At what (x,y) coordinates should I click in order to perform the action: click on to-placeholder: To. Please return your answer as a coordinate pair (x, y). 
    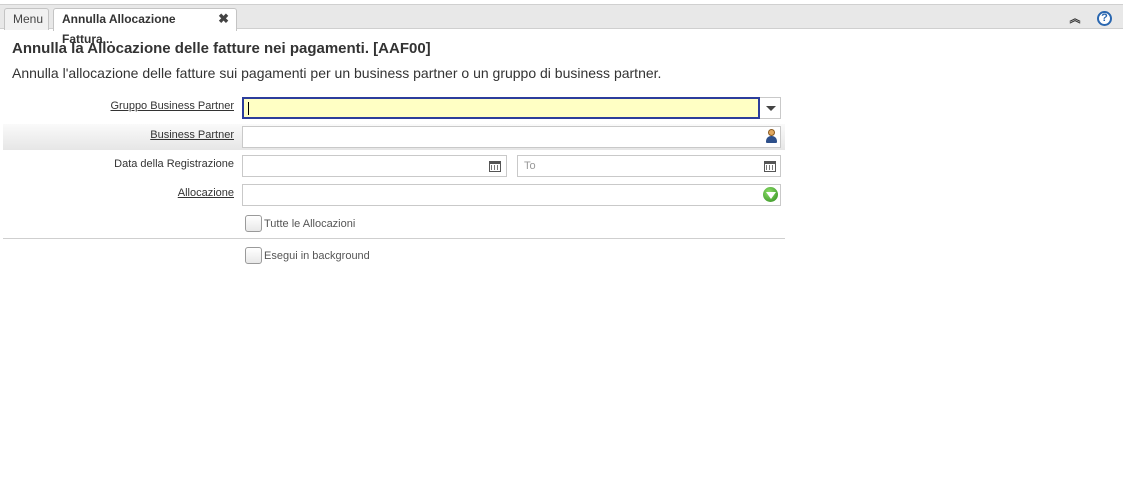
    Looking at the image, I should click on (530, 166).